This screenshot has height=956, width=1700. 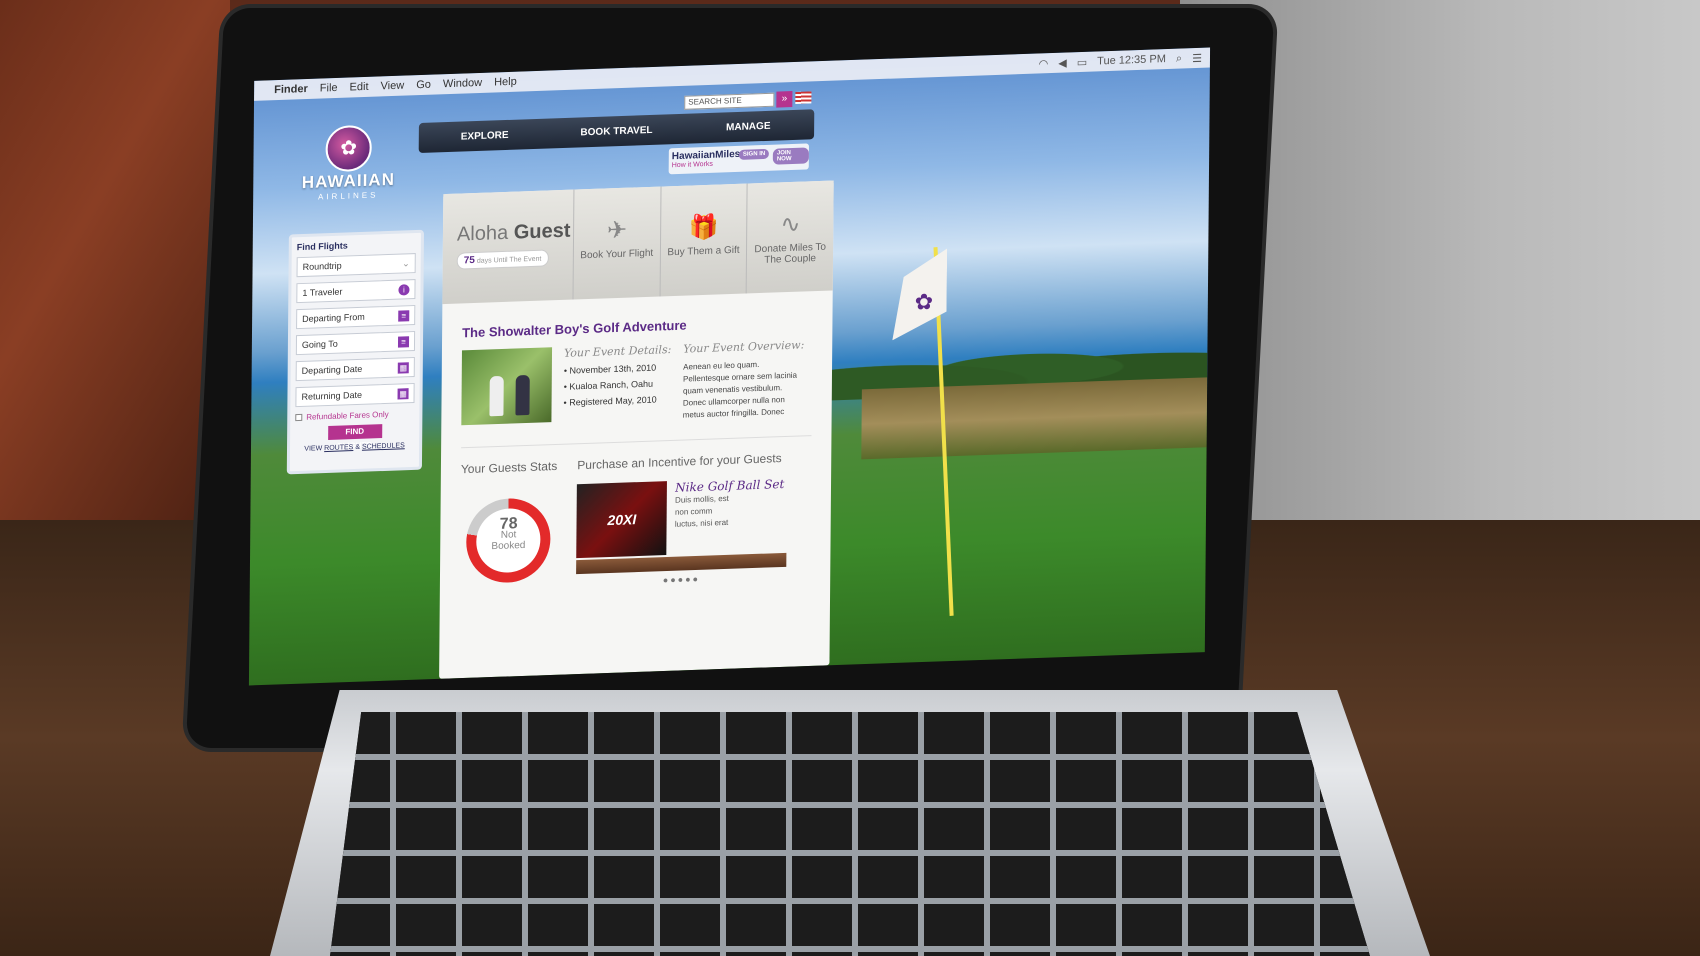 I want to click on ring-center: 78 Not Booked, so click(x=508, y=540).